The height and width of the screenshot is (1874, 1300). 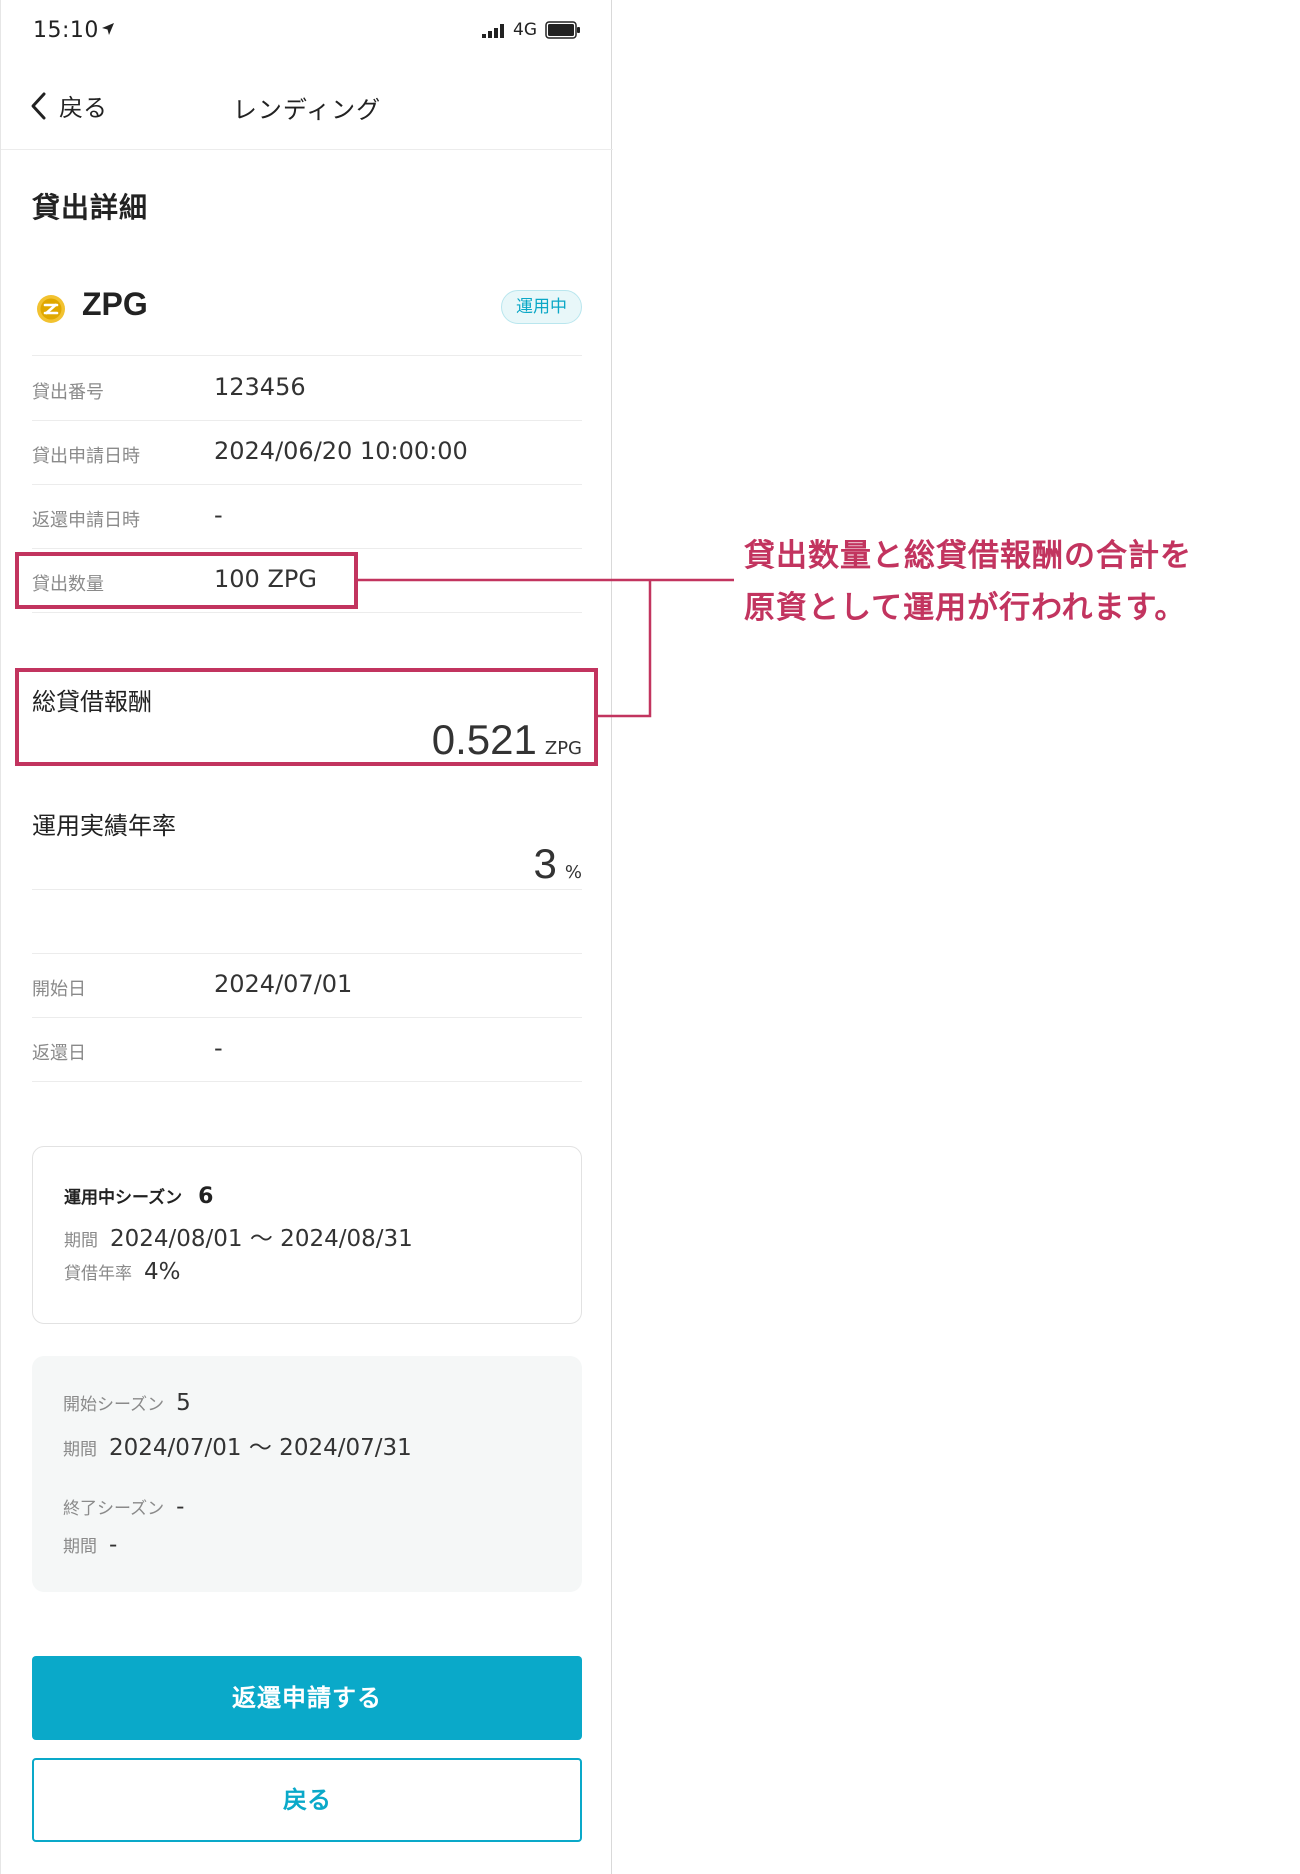 What do you see at coordinates (307, 309) in the screenshot?
I see `coin-header: ZPG 運用中` at bounding box center [307, 309].